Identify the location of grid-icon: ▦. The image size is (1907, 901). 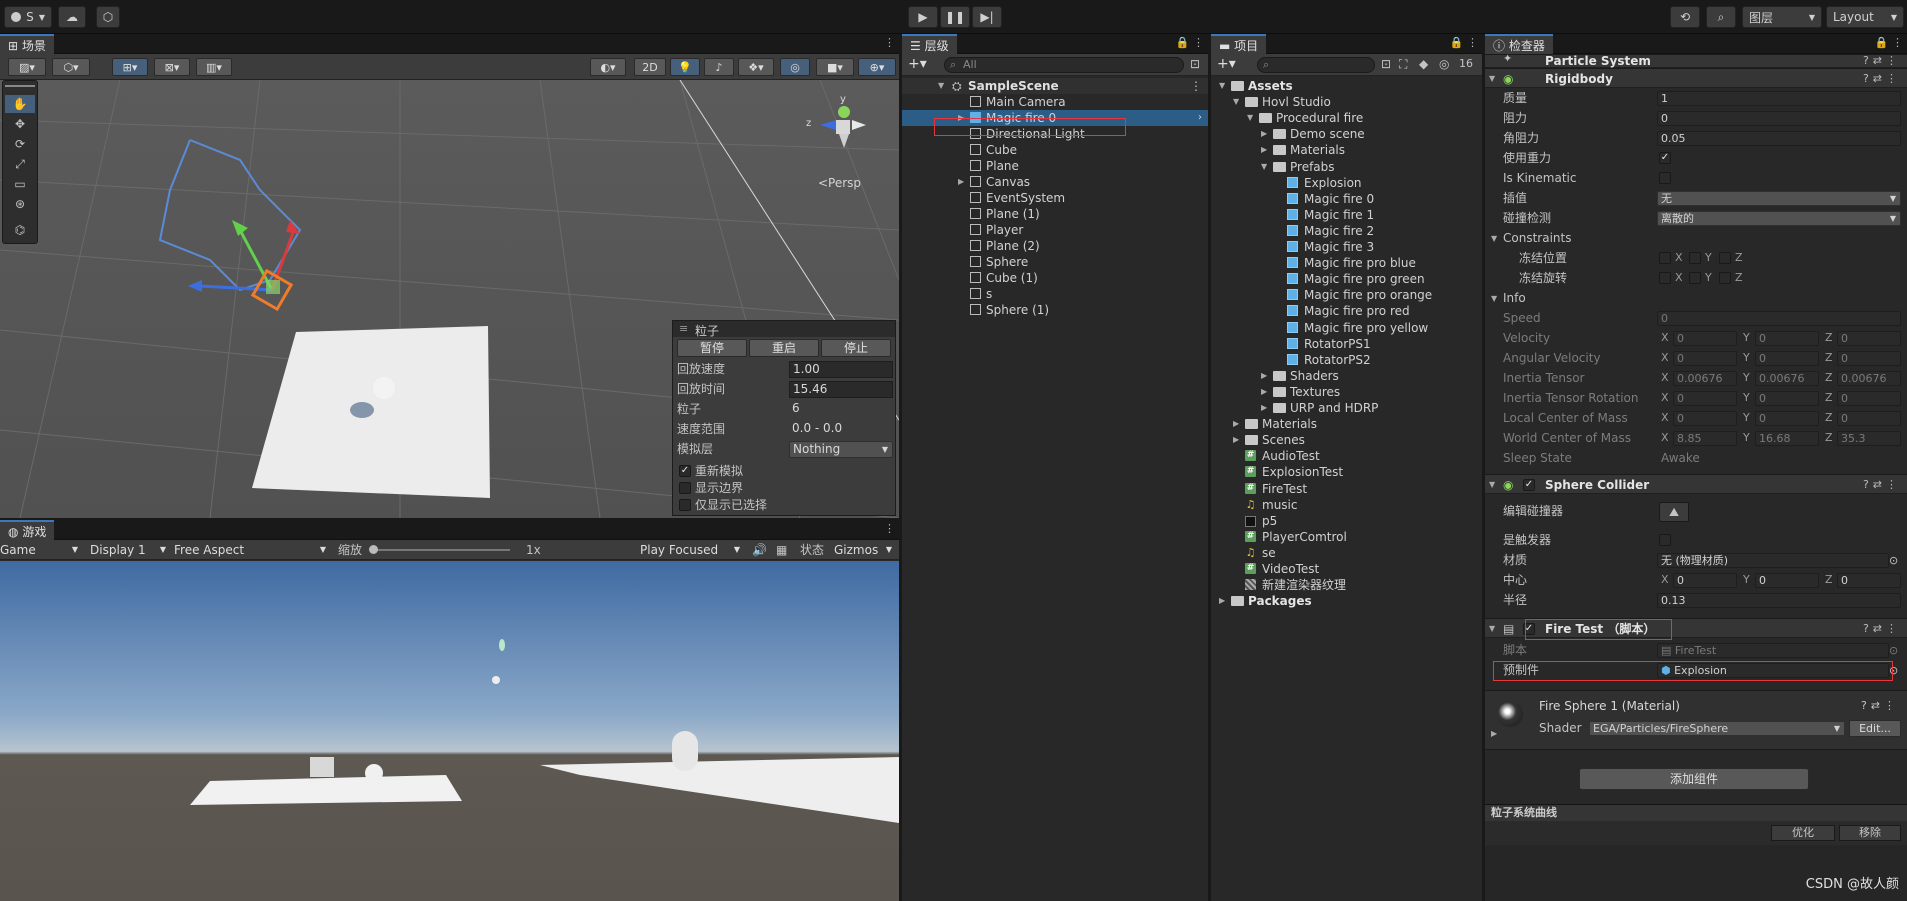
(781, 550).